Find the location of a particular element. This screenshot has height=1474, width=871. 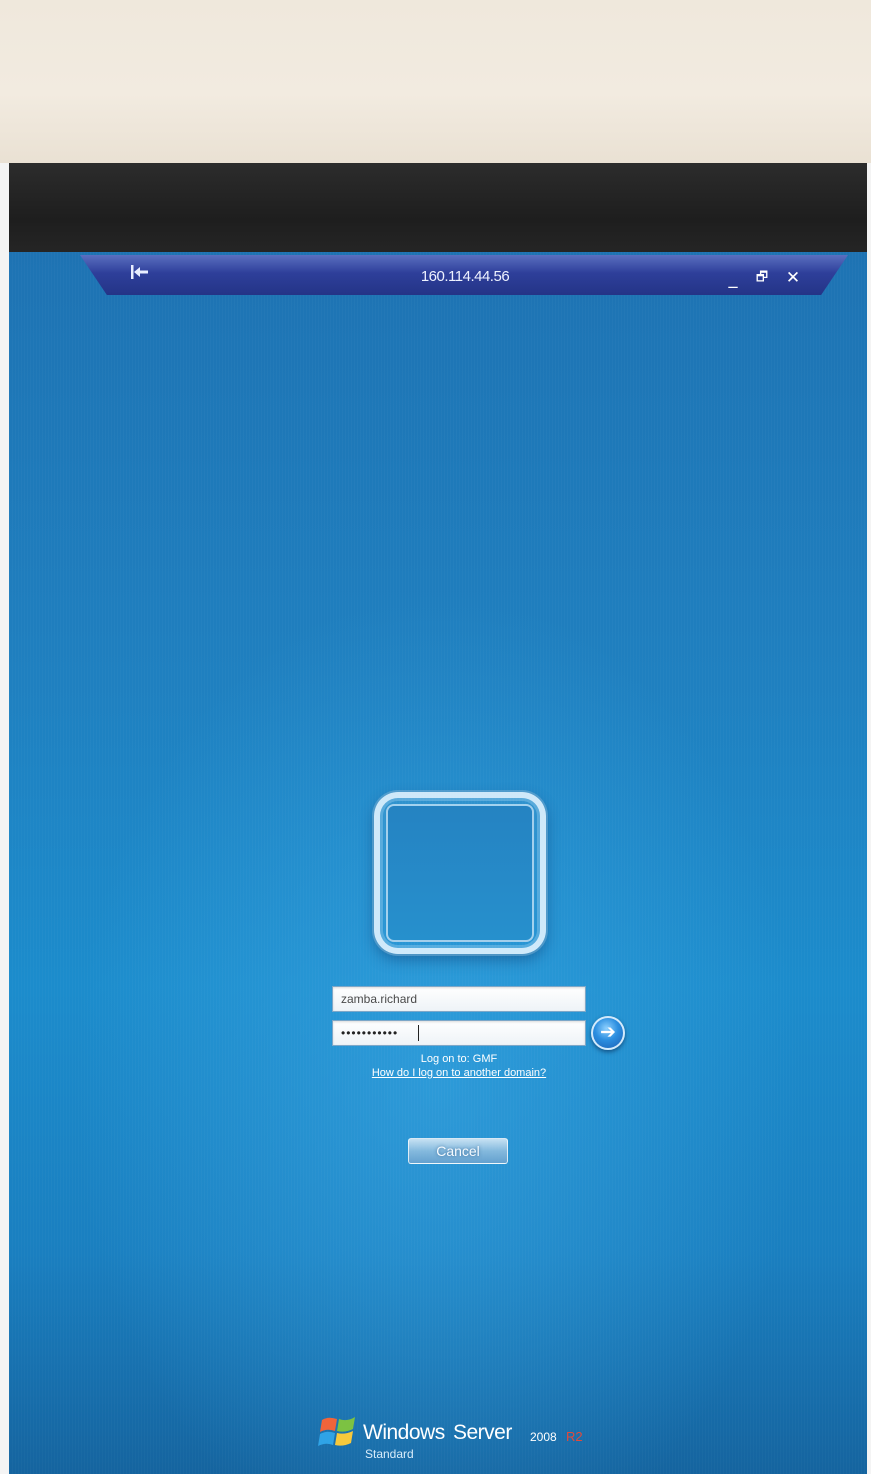

monitor-bezel is located at coordinates (435, 210).